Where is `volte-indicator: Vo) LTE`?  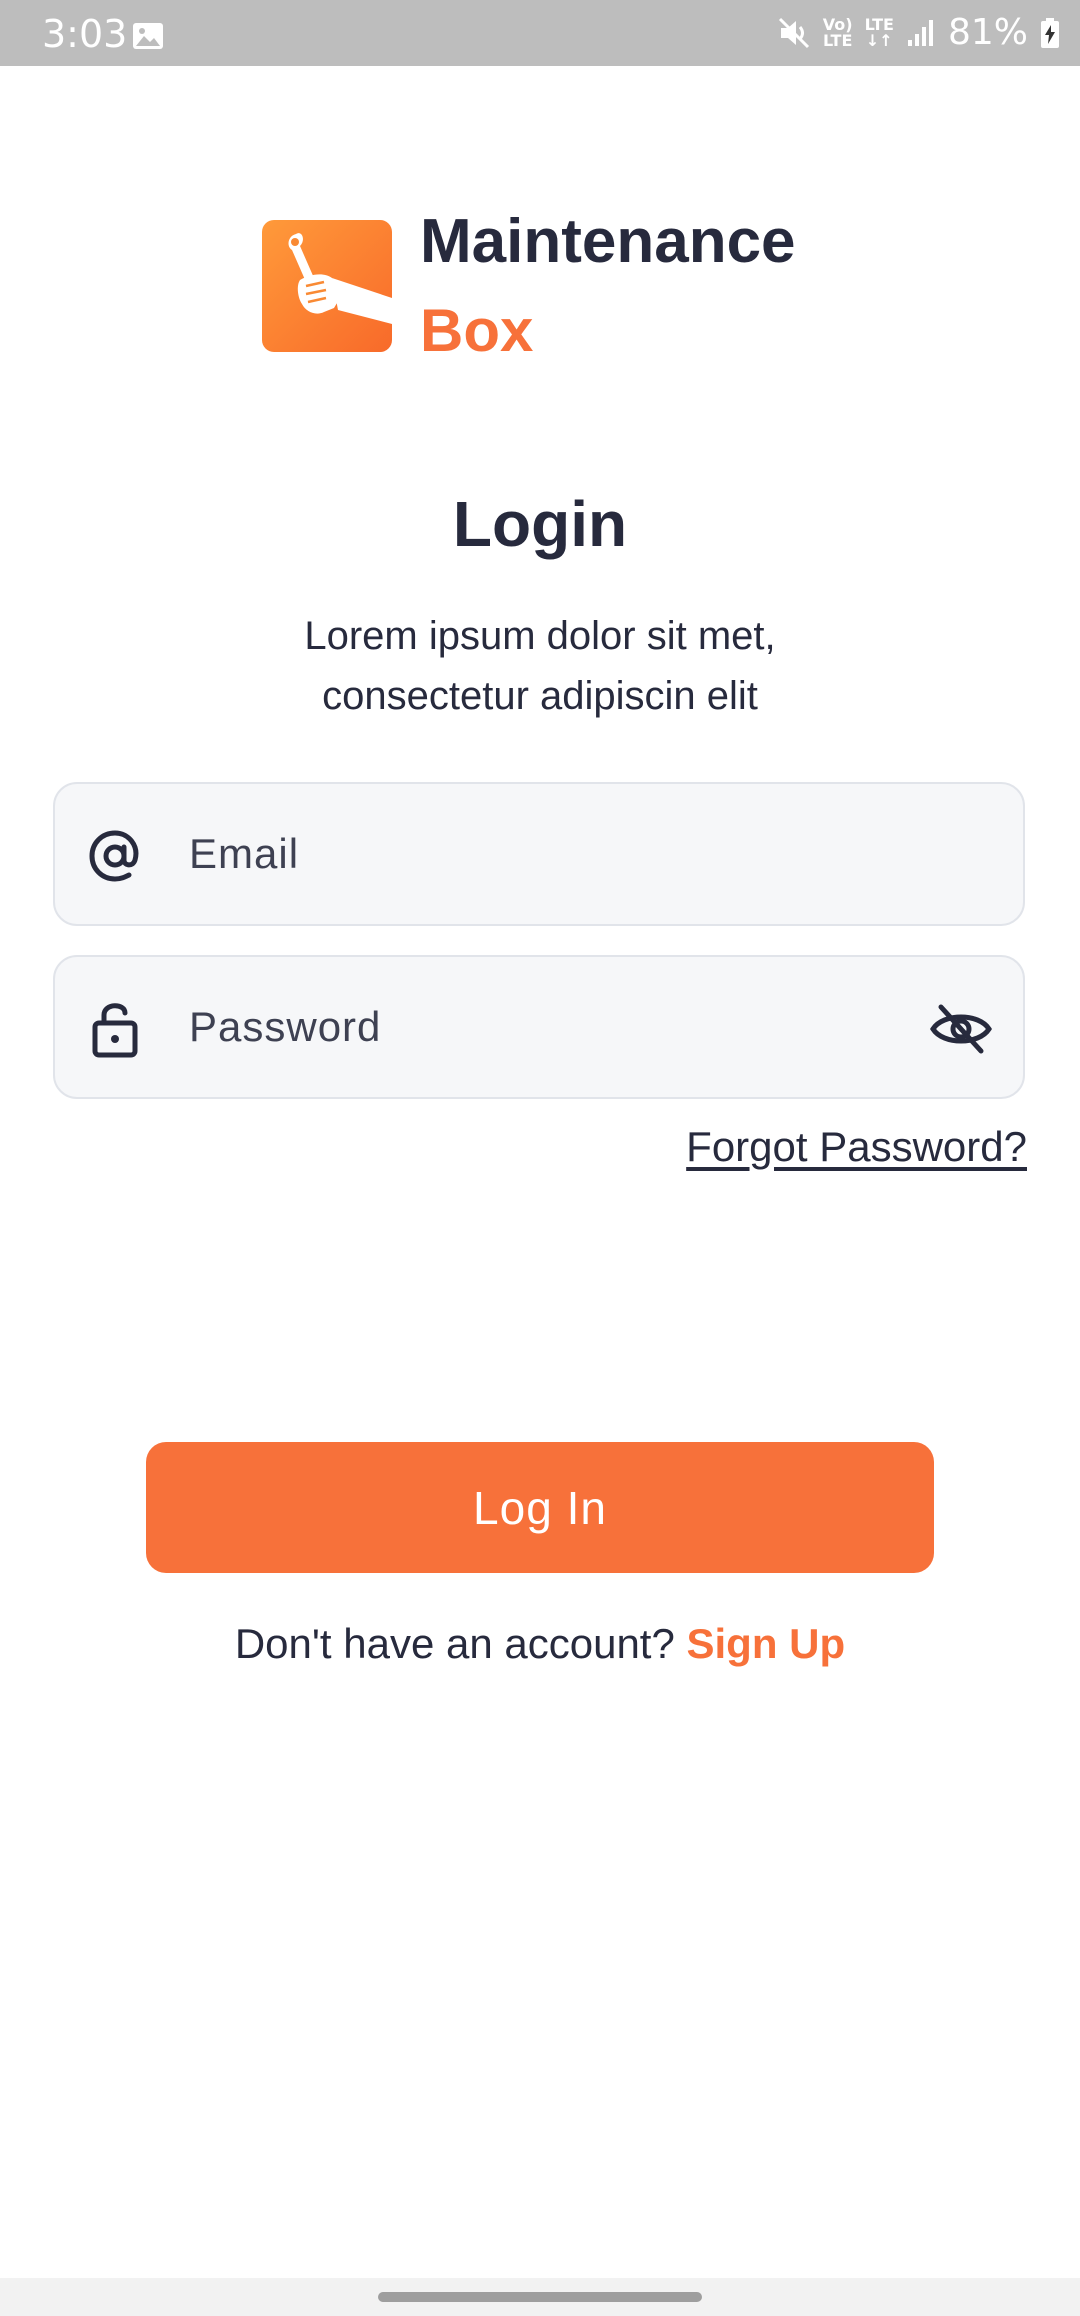
volte-indicator: Vo) LTE is located at coordinates (838, 33).